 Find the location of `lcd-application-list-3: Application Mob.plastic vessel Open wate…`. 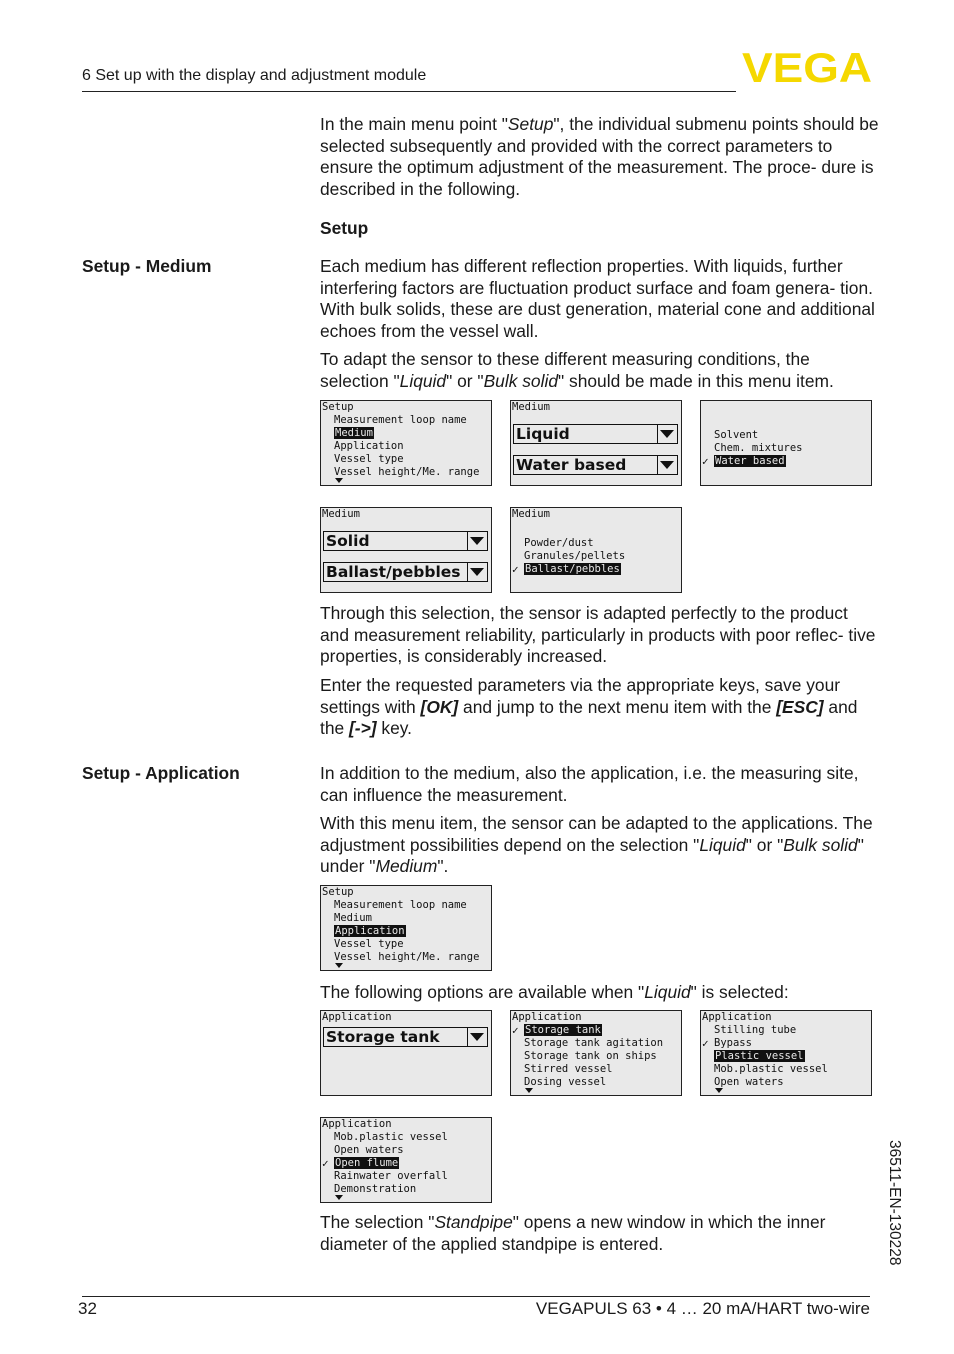

lcd-application-list-3: Application Mob.plastic vessel Open wate… is located at coordinates (406, 1160).